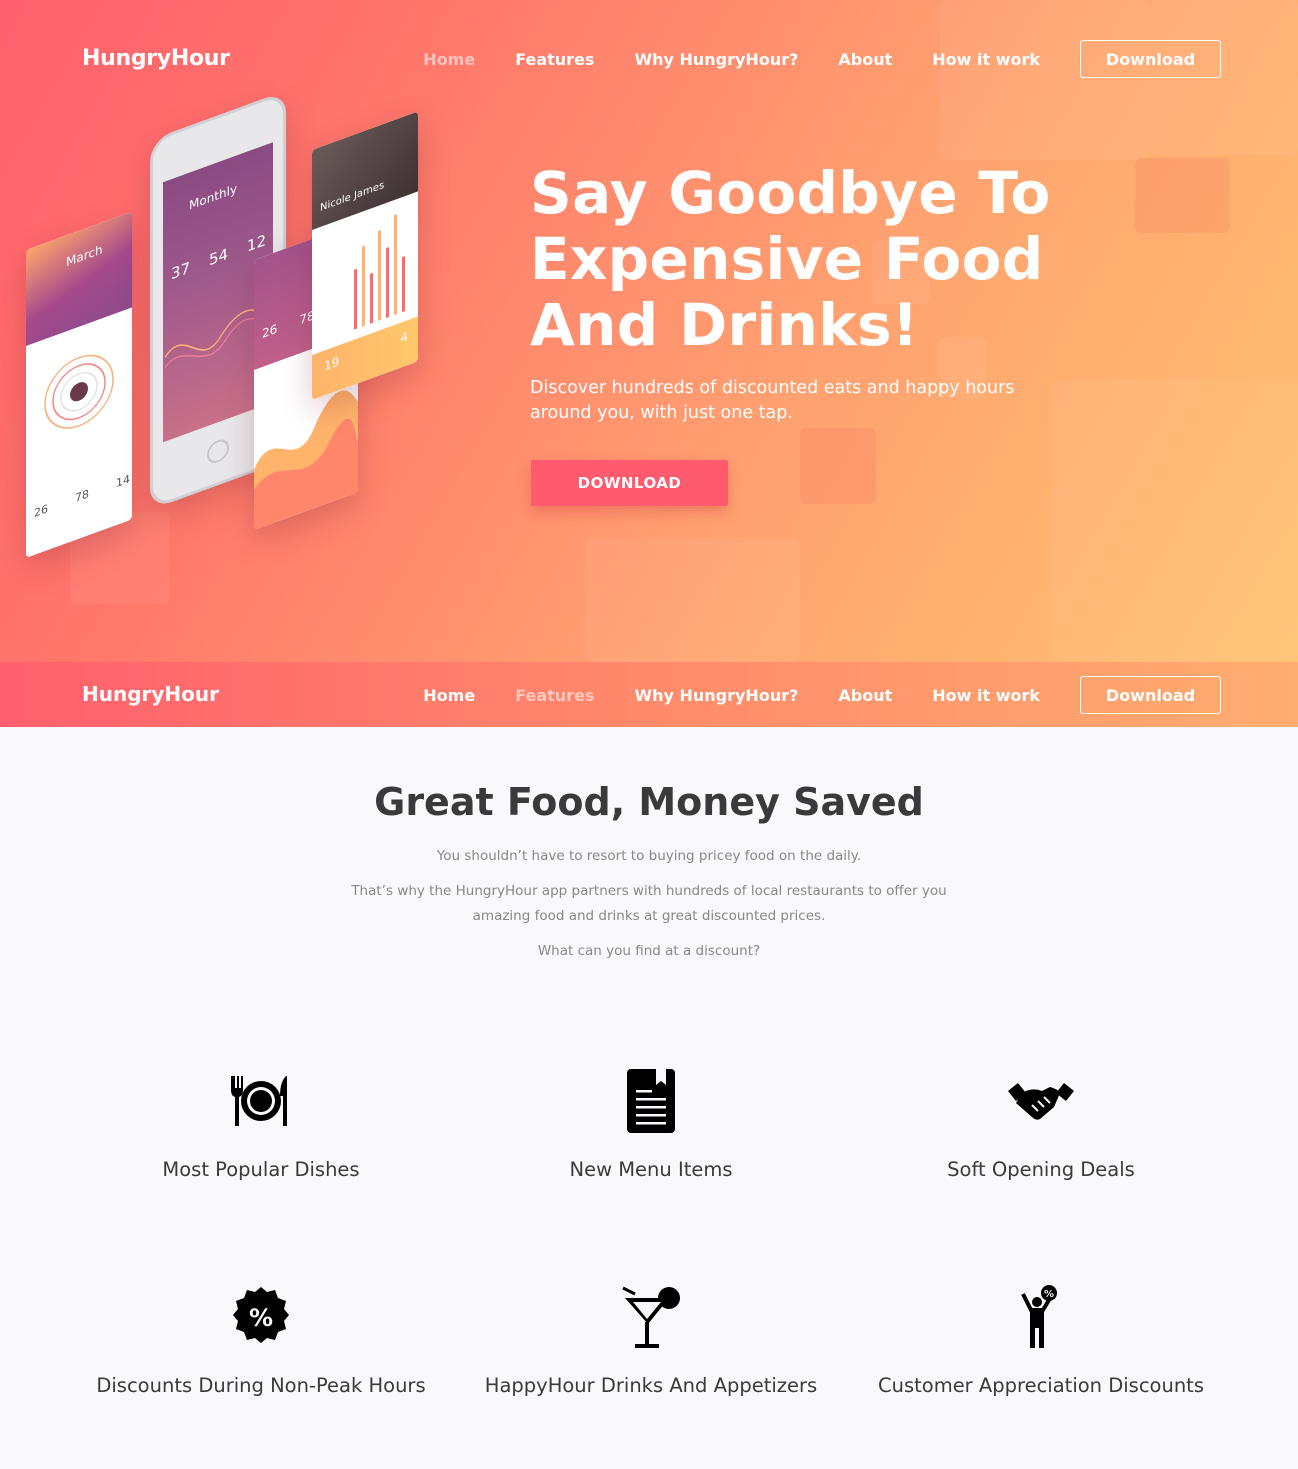 Image resolution: width=1298 pixels, height=1469 pixels. Describe the element at coordinates (306, 460) in the screenshot. I see `mockup-area-chart` at that location.